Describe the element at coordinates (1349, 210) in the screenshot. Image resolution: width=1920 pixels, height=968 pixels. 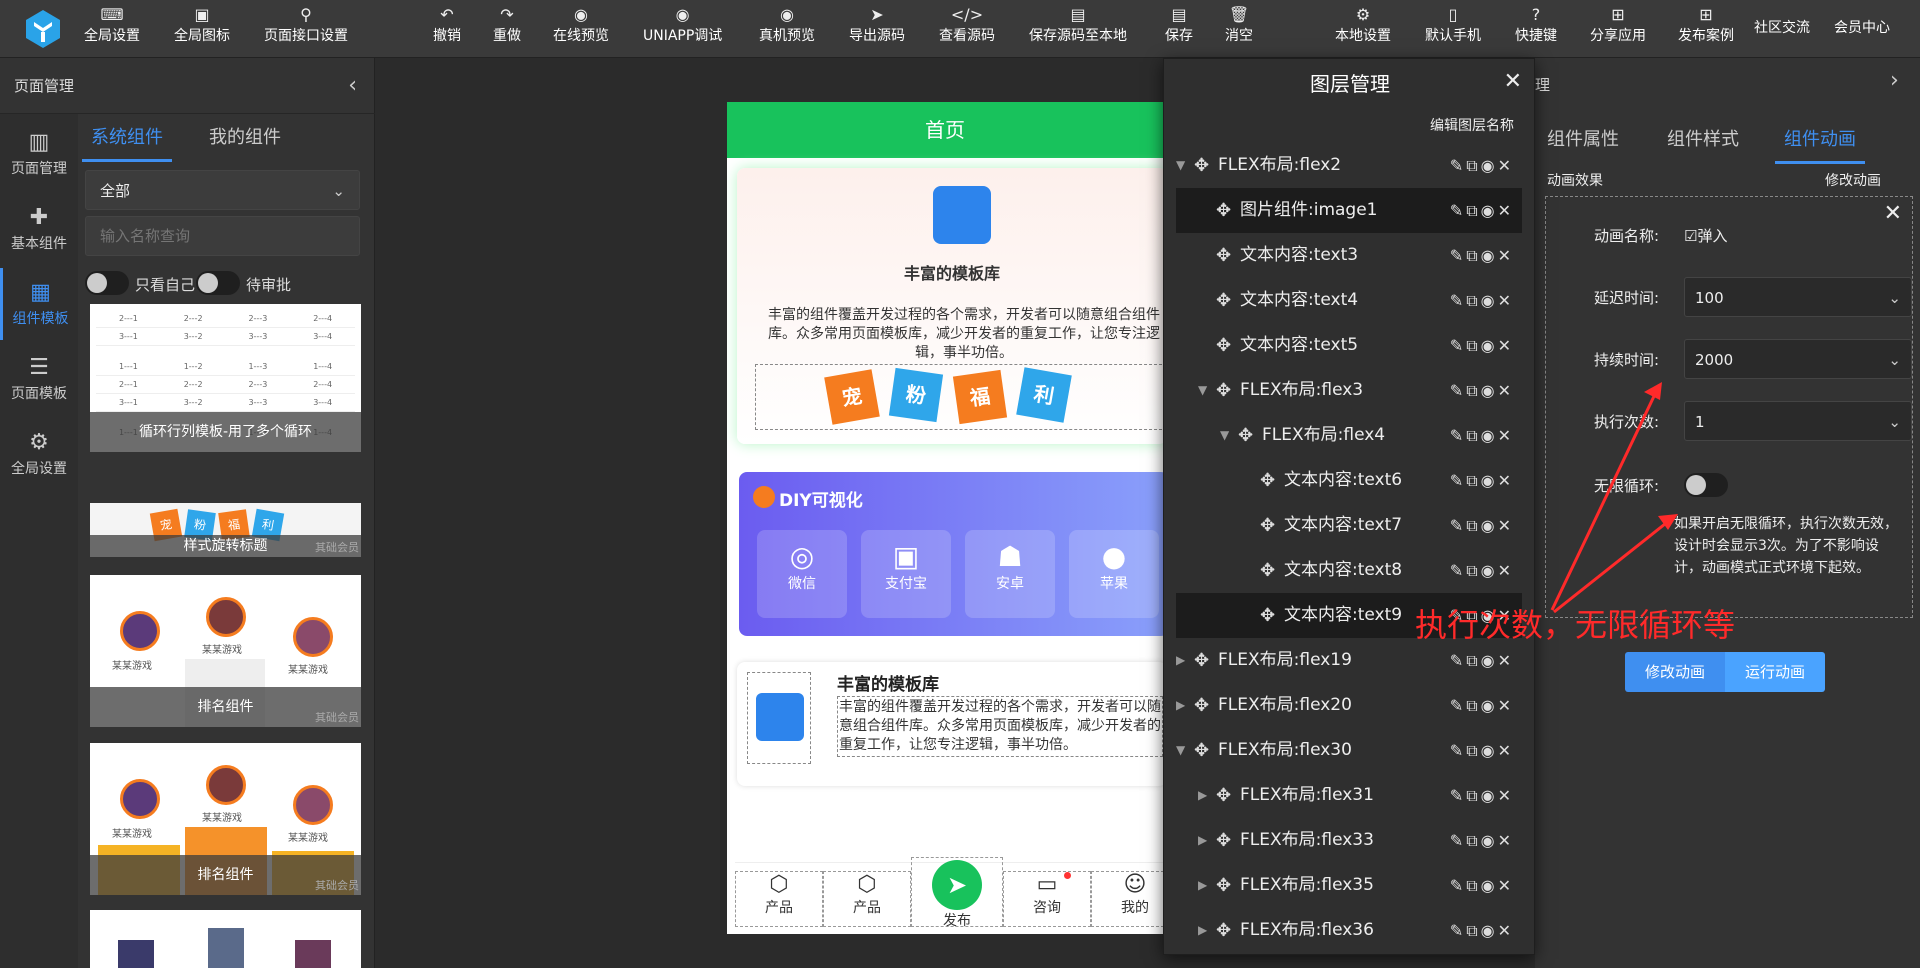
I see `layer-row: ✥ 图片组件:image1 ✎⧉◉✕` at that location.